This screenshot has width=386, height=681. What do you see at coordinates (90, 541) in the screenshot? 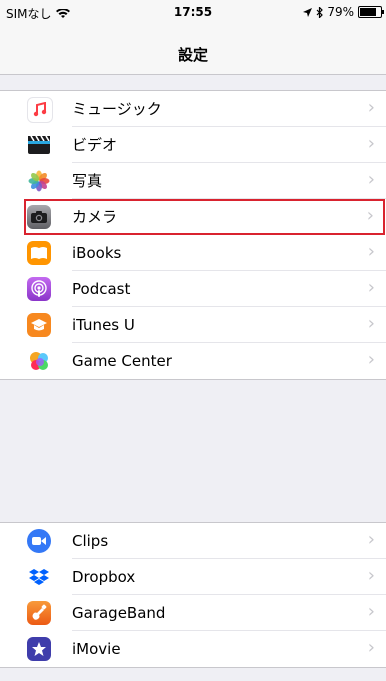
I see `settings-row-label: Clips` at bounding box center [90, 541].